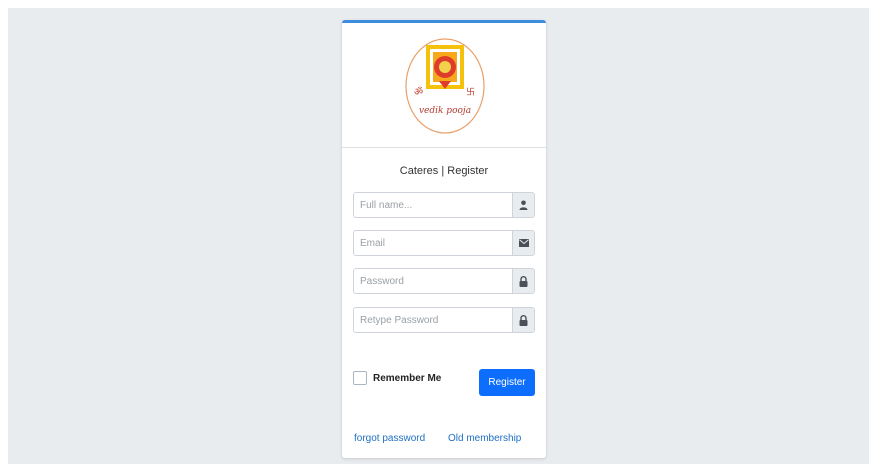 The height and width of the screenshot is (464, 869). What do you see at coordinates (433, 243) in the screenshot?
I see `email-input` at bounding box center [433, 243].